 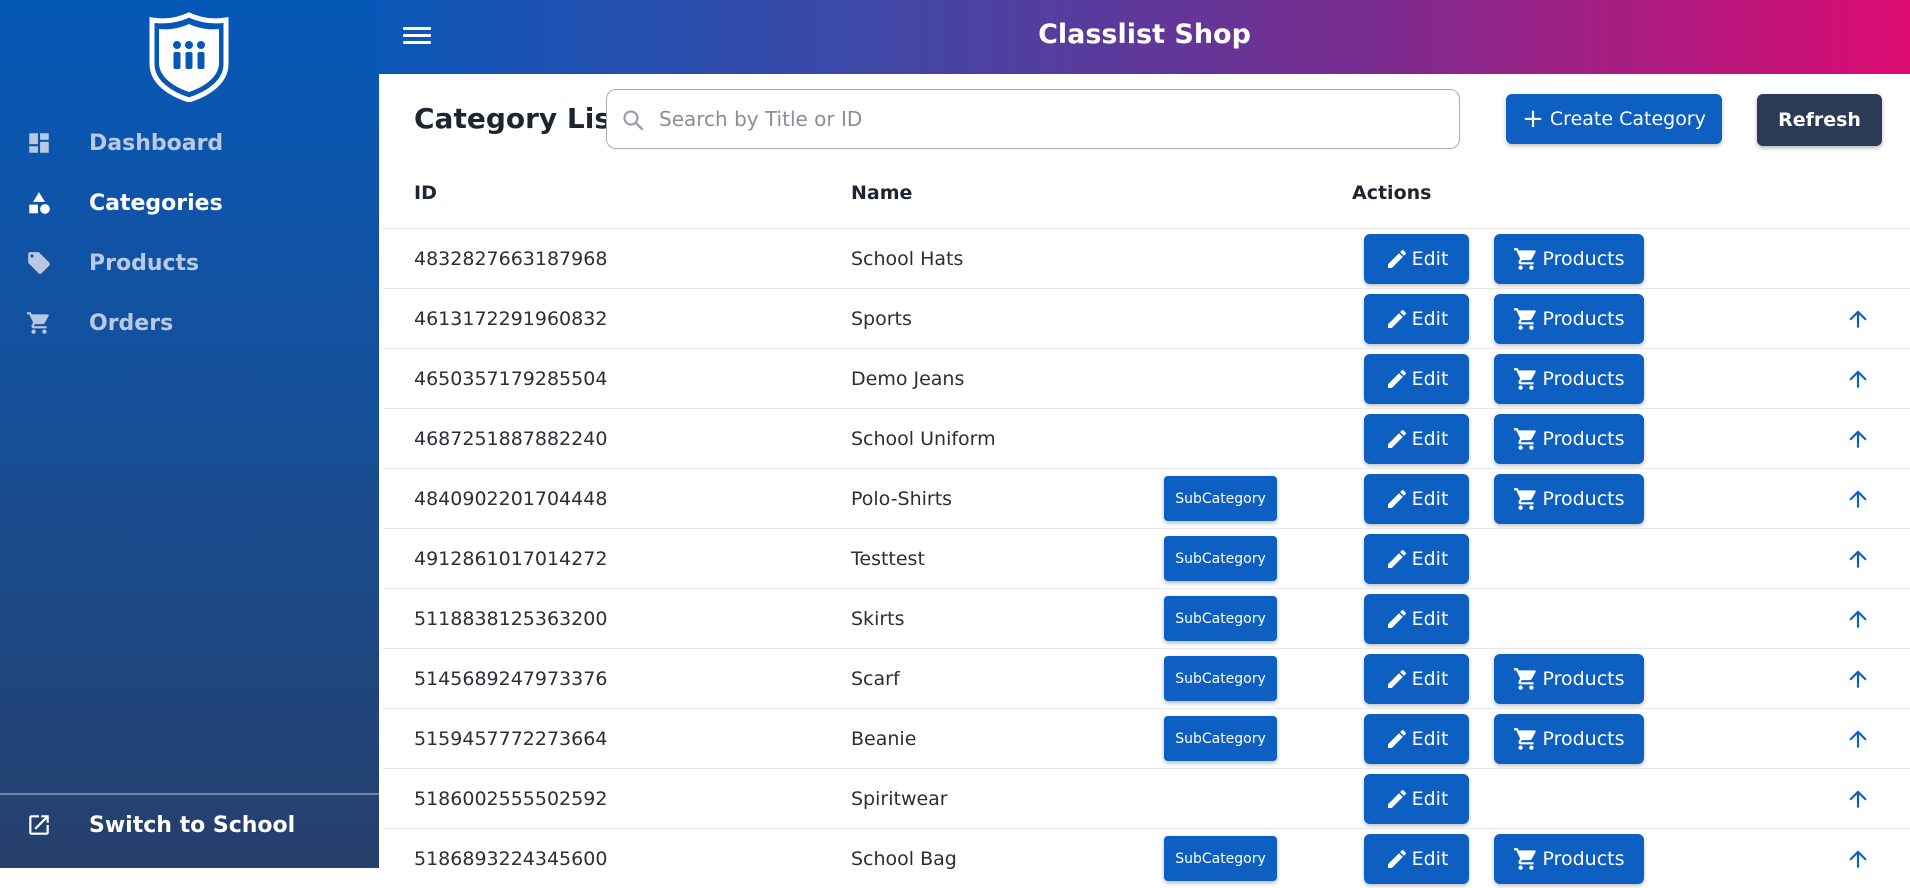 I want to click on dashboard-icon, so click(x=39, y=143).